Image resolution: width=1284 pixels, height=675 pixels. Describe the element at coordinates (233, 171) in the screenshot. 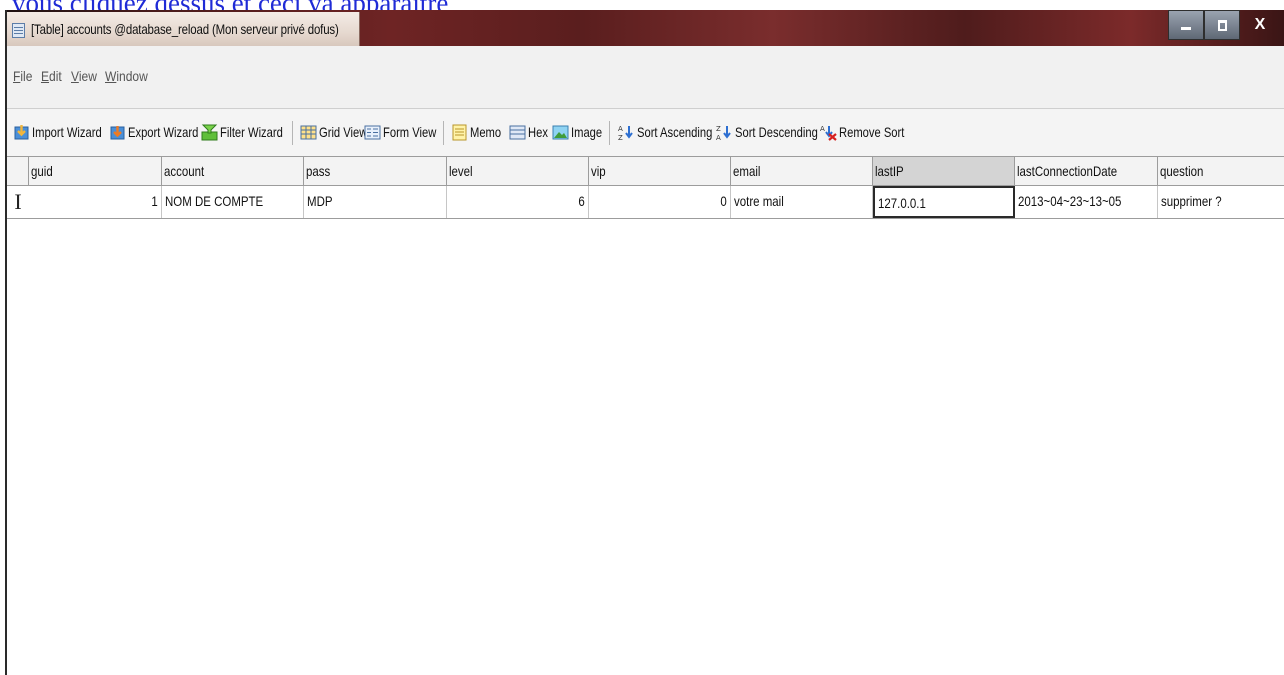

I see `column-header-account: account` at that location.